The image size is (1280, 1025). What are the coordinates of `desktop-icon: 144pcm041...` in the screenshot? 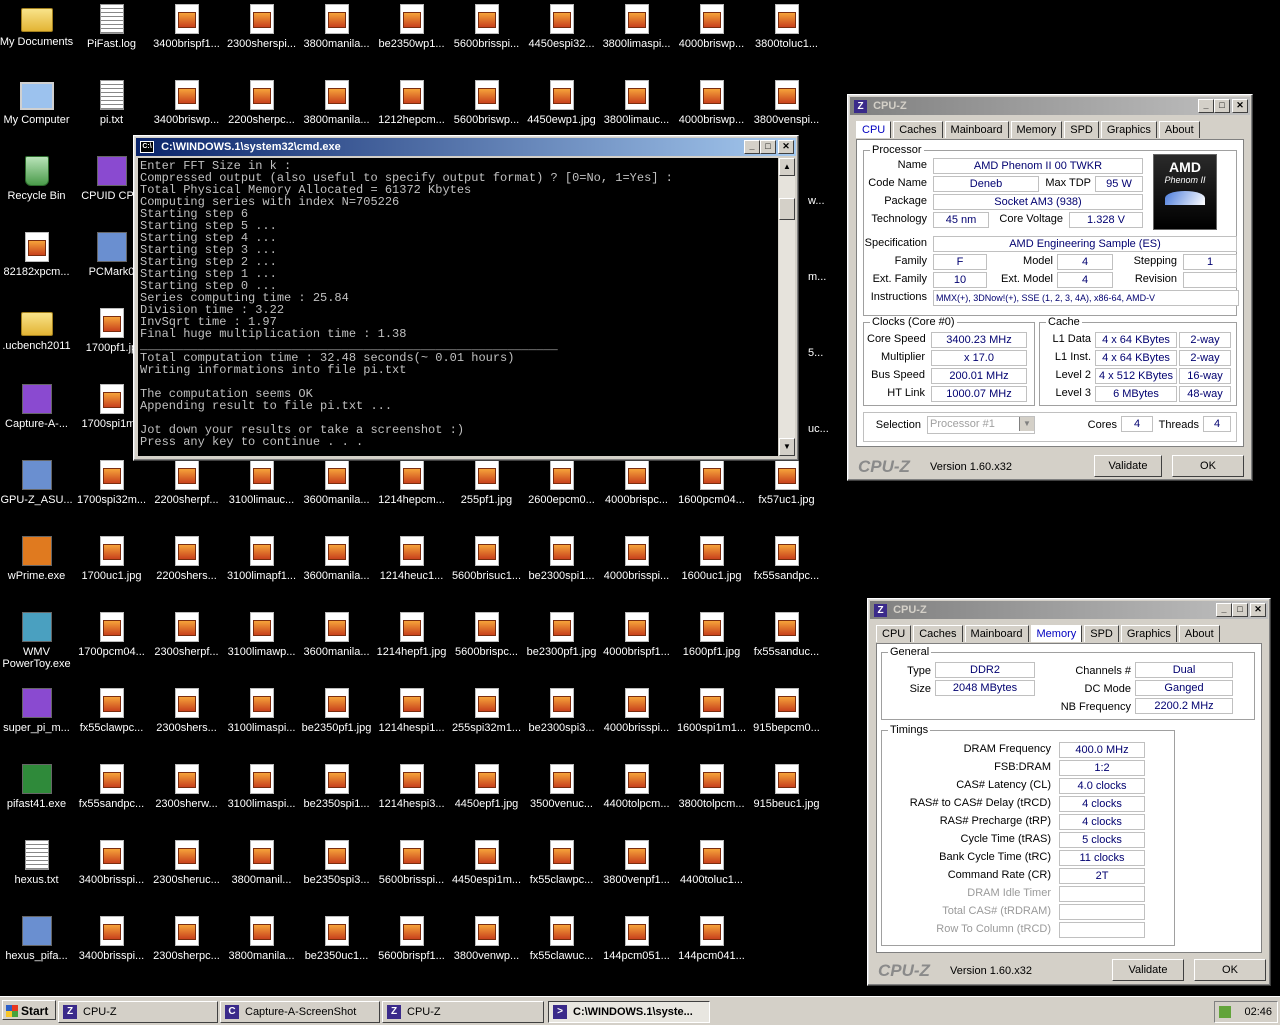 It's located at (711, 950).